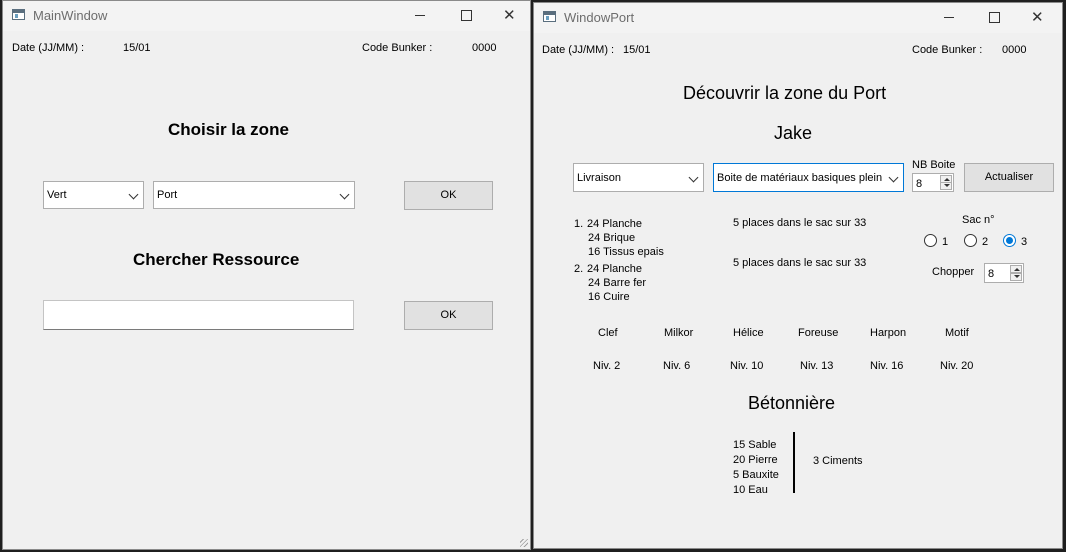  I want to click on spin-up-icon, so click(1016, 269).